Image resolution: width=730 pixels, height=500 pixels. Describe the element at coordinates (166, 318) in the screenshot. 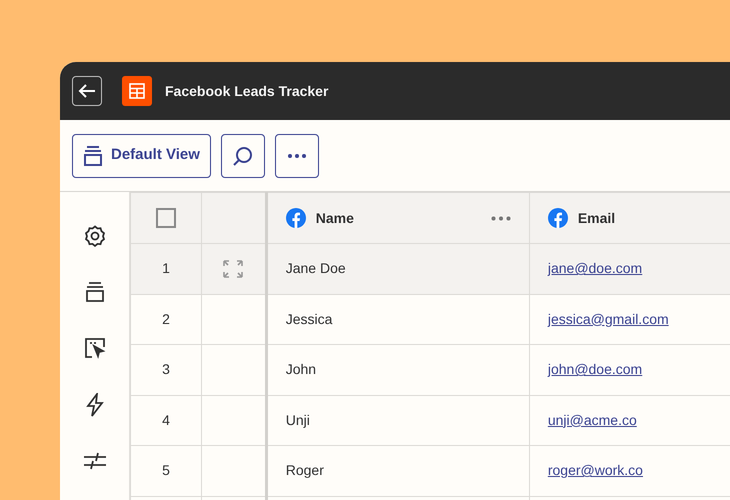

I see `row-number: 2` at that location.